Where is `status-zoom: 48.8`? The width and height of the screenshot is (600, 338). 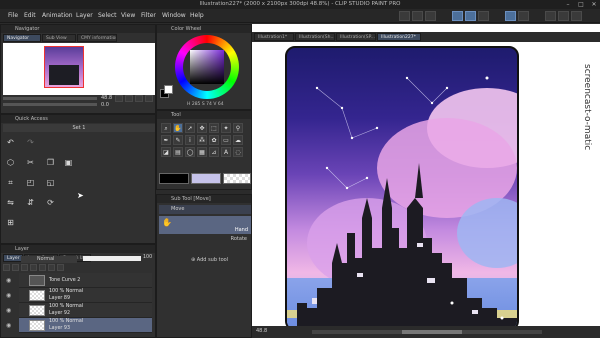
status-zoom: 48.8 is located at coordinates (261, 331).